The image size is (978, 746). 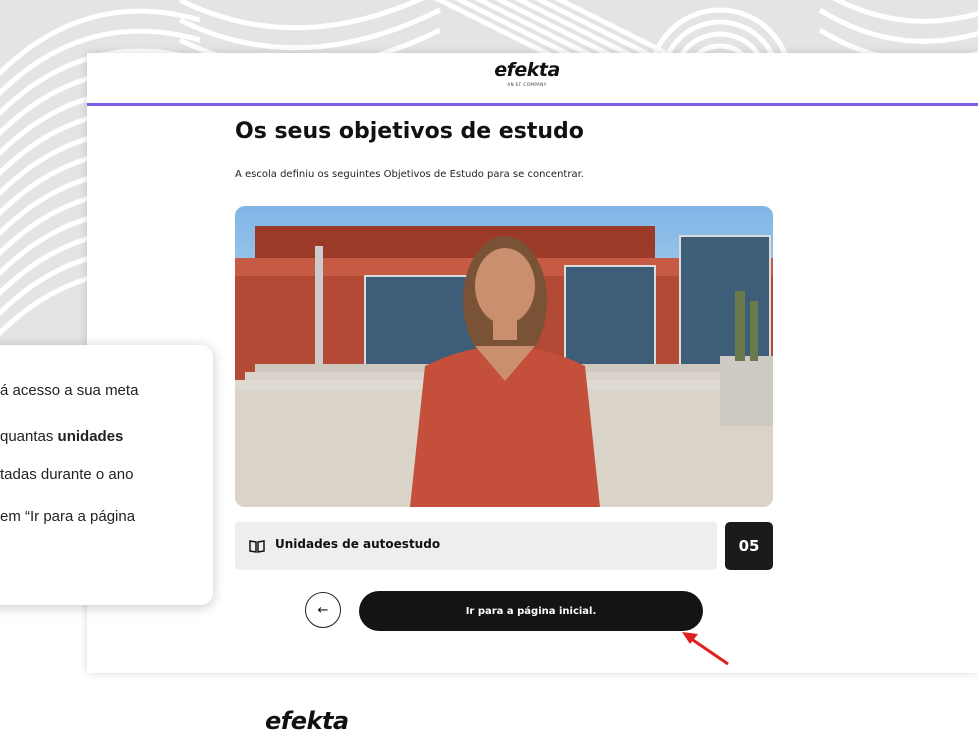 What do you see at coordinates (706, 650) in the screenshot?
I see `red-arrow-icon` at bounding box center [706, 650].